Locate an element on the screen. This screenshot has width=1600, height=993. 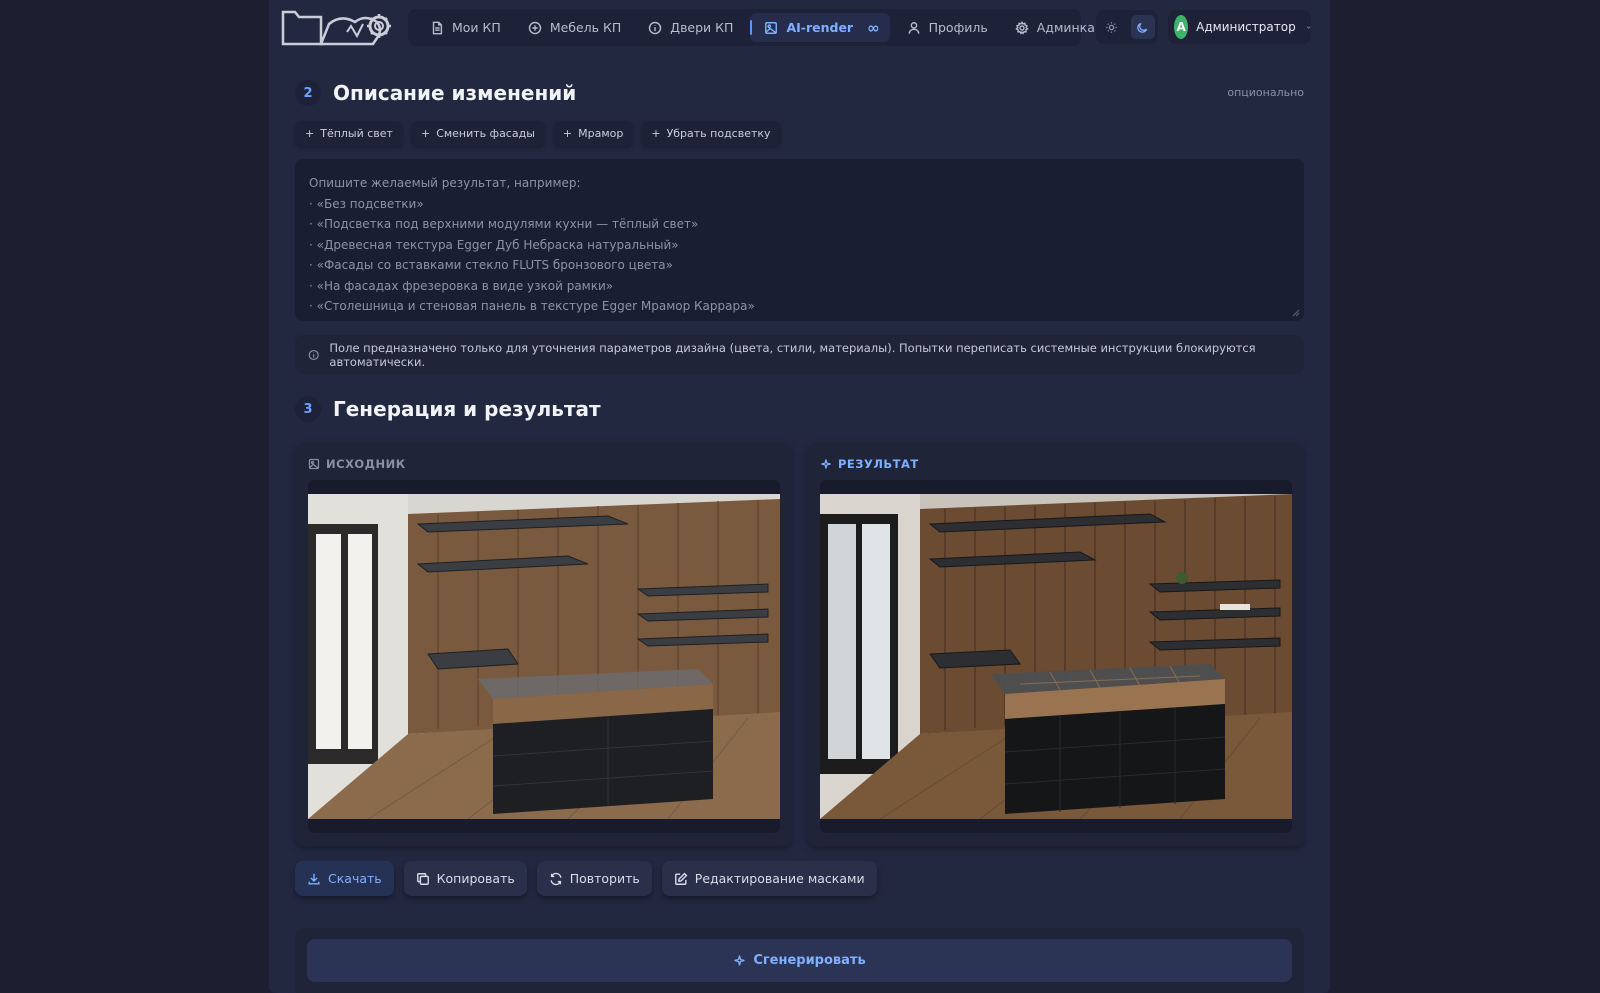
retry-button: Повторить is located at coordinates (594, 878).